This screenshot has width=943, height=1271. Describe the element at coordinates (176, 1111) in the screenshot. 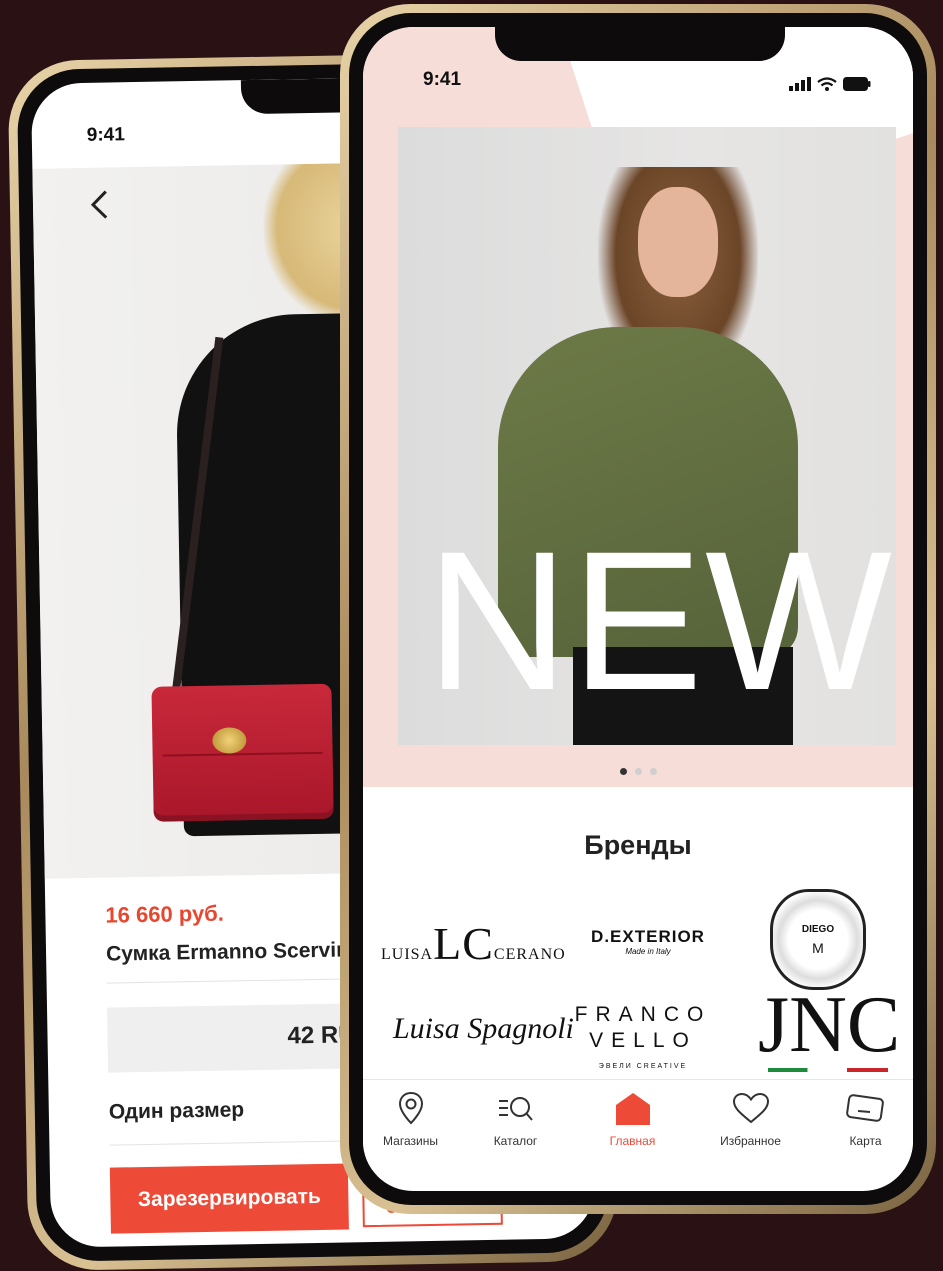

I see `size-label: Один размер` at that location.